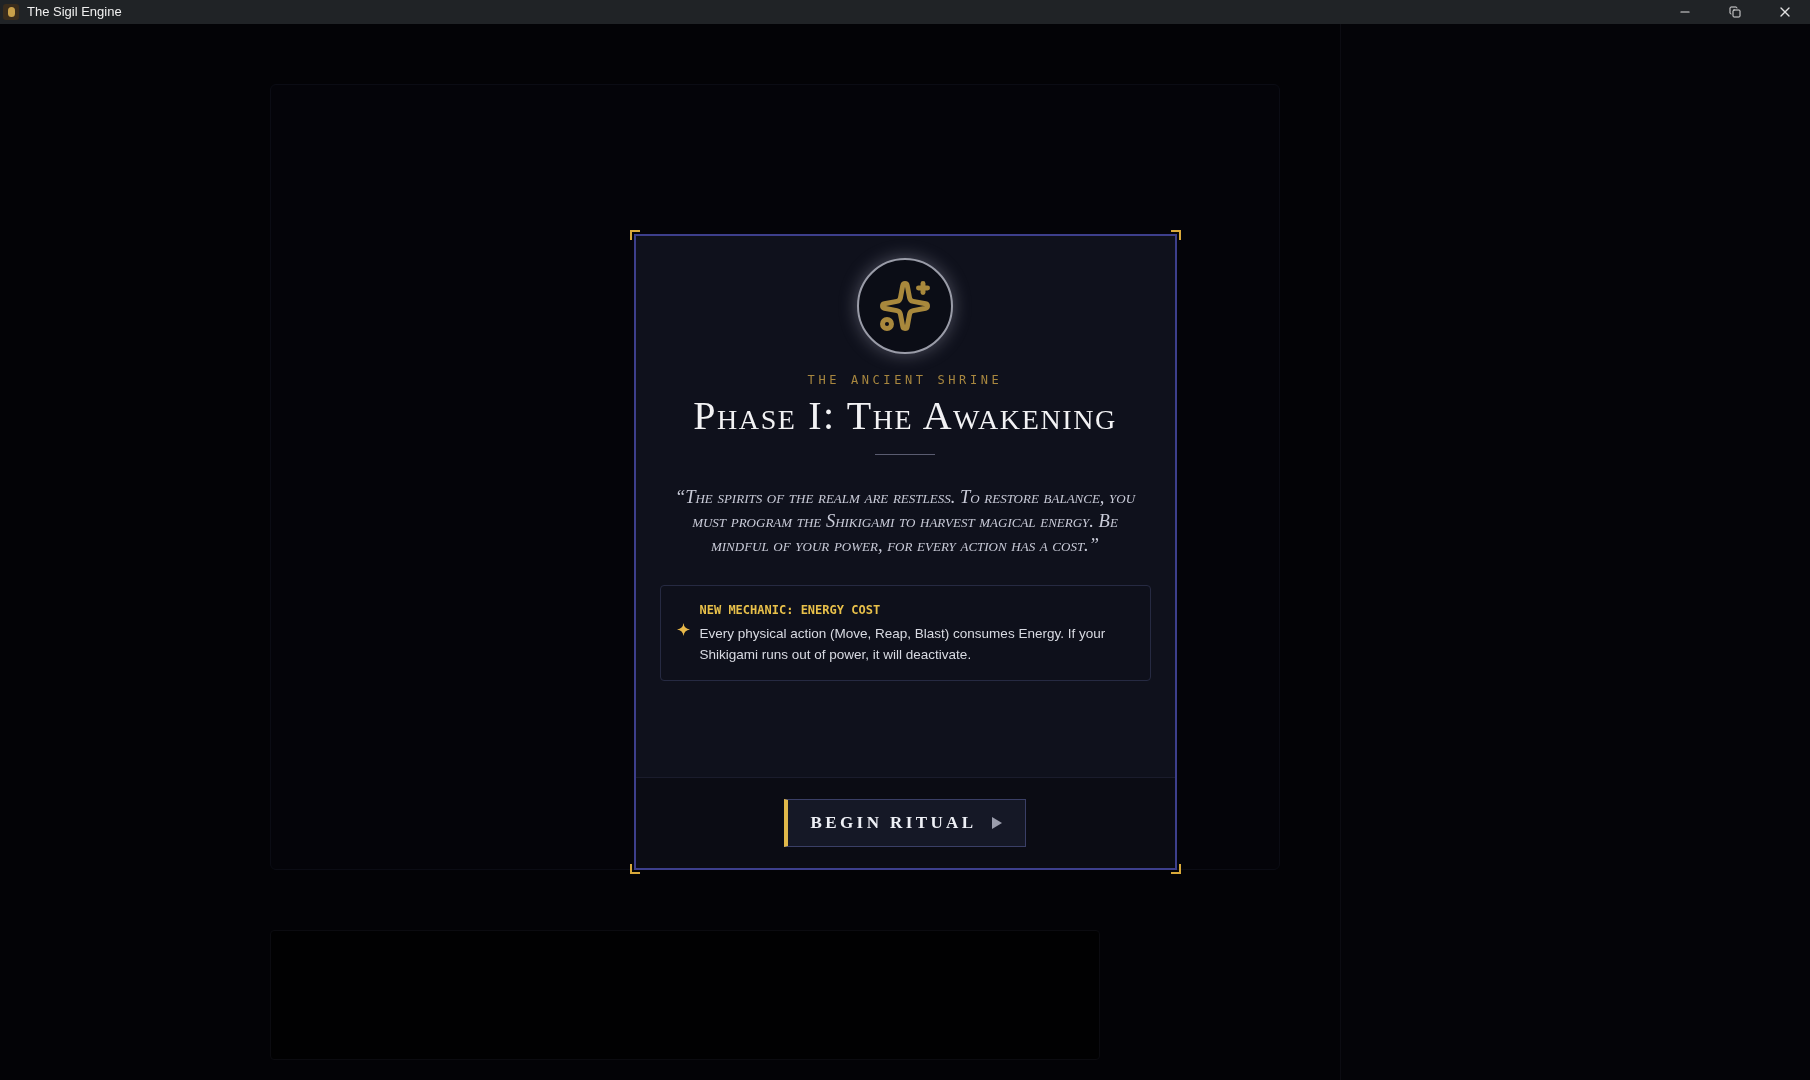 This screenshot has height=1080, width=1810. What do you see at coordinates (903, 644) in the screenshot?
I see `notice-text: Every physical action (Move, Reap, Blast) consumes Energy. If your Shikigami runs out of power, it will deactivate.` at bounding box center [903, 644].